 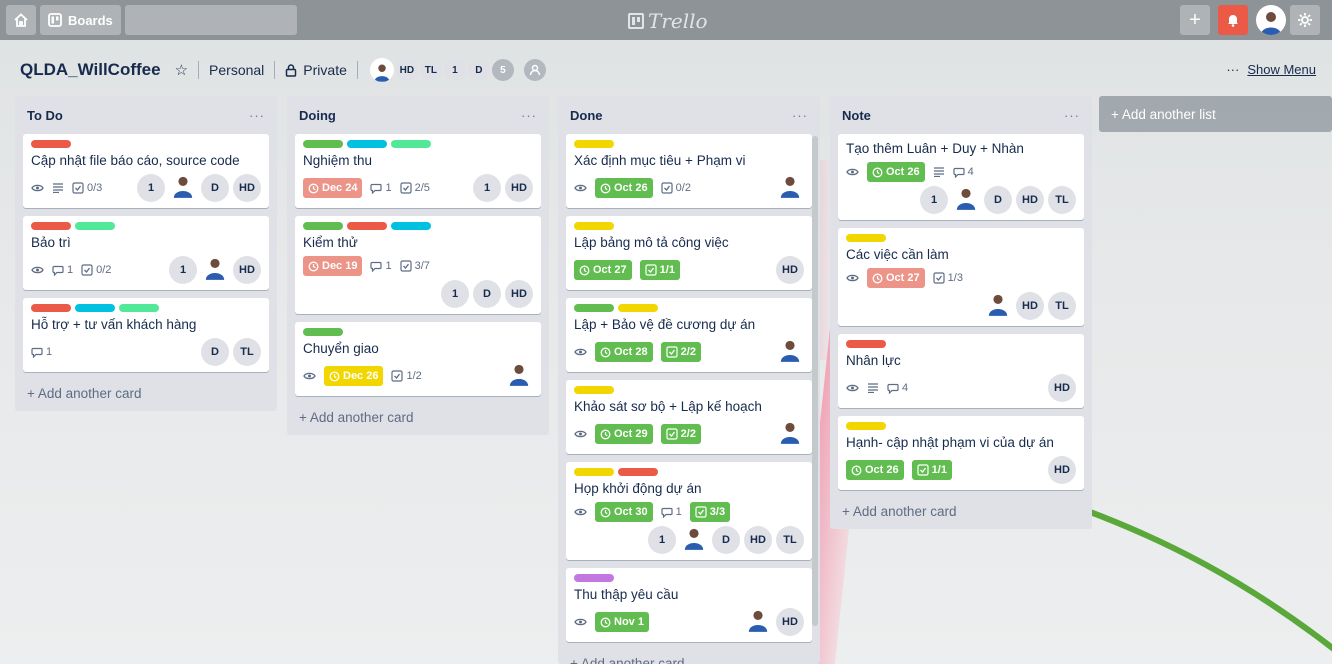 What do you see at coordinates (196, 20) in the screenshot?
I see `search-input` at bounding box center [196, 20].